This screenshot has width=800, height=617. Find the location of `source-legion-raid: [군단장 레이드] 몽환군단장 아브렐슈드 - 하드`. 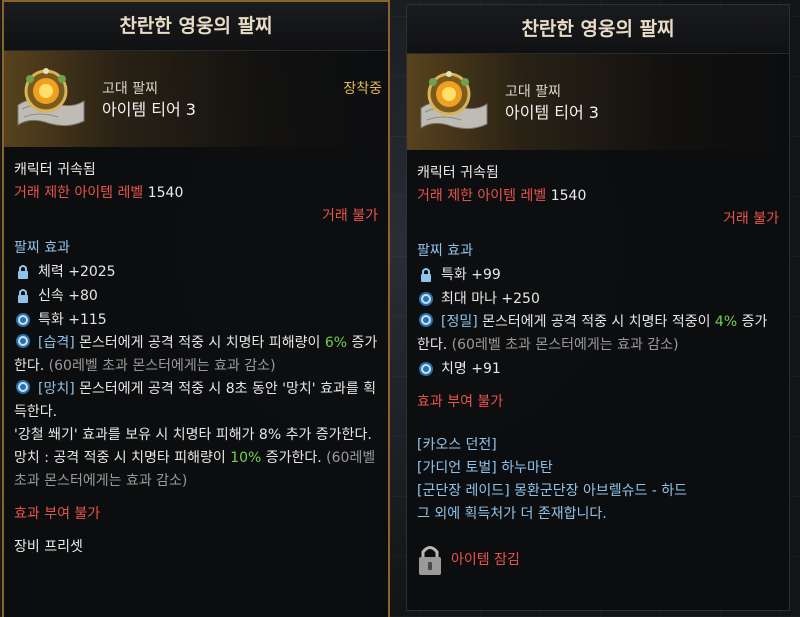

source-legion-raid: [군단장 레이드] 몽환군단장 아브렐슈드 - 하드 is located at coordinates (552, 491).